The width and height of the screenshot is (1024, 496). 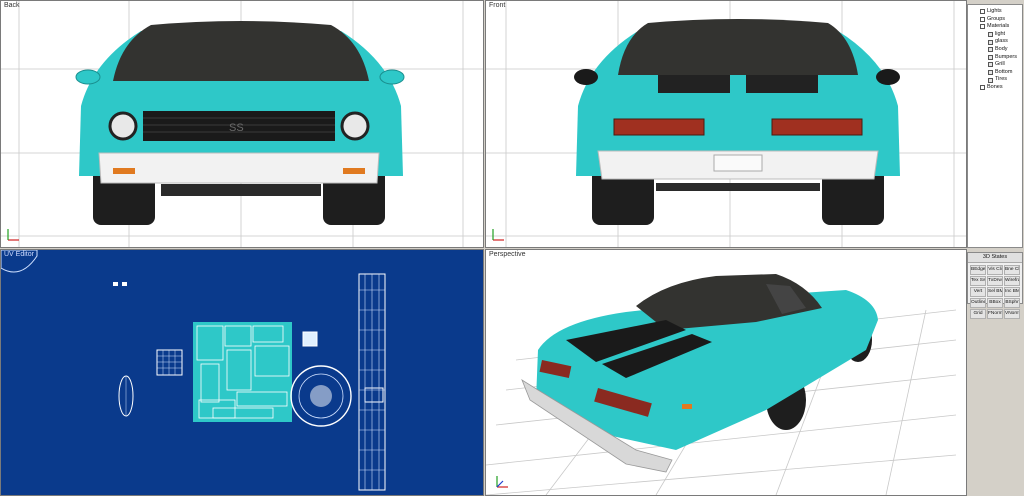 I want to click on rear-window, so click(x=738, y=47).